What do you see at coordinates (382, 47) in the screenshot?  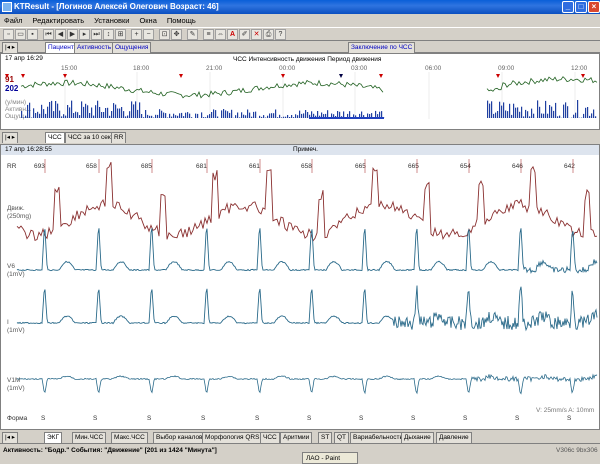 I see `tab-conclusion: Заключение по ЧСС` at bounding box center [382, 47].